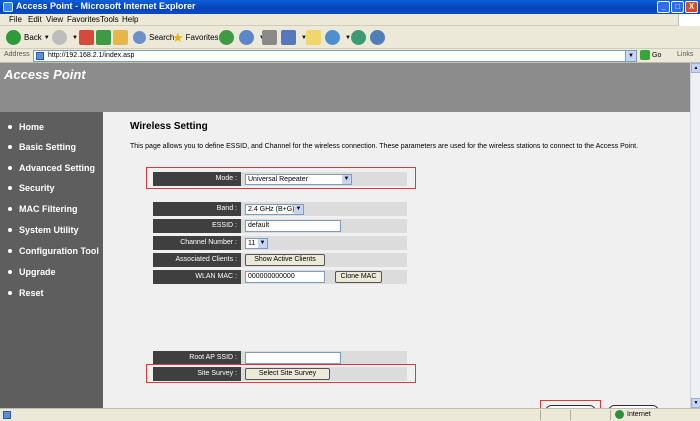 The height and width of the screenshot is (421, 700). I want to click on sidebar-item-home: Home, so click(26, 127).